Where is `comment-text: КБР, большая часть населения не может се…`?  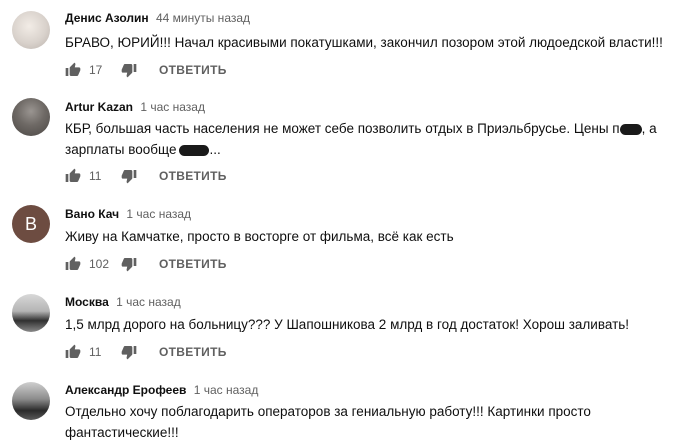
comment-text: КБР, большая часть населения не может се… is located at coordinates (365, 139).